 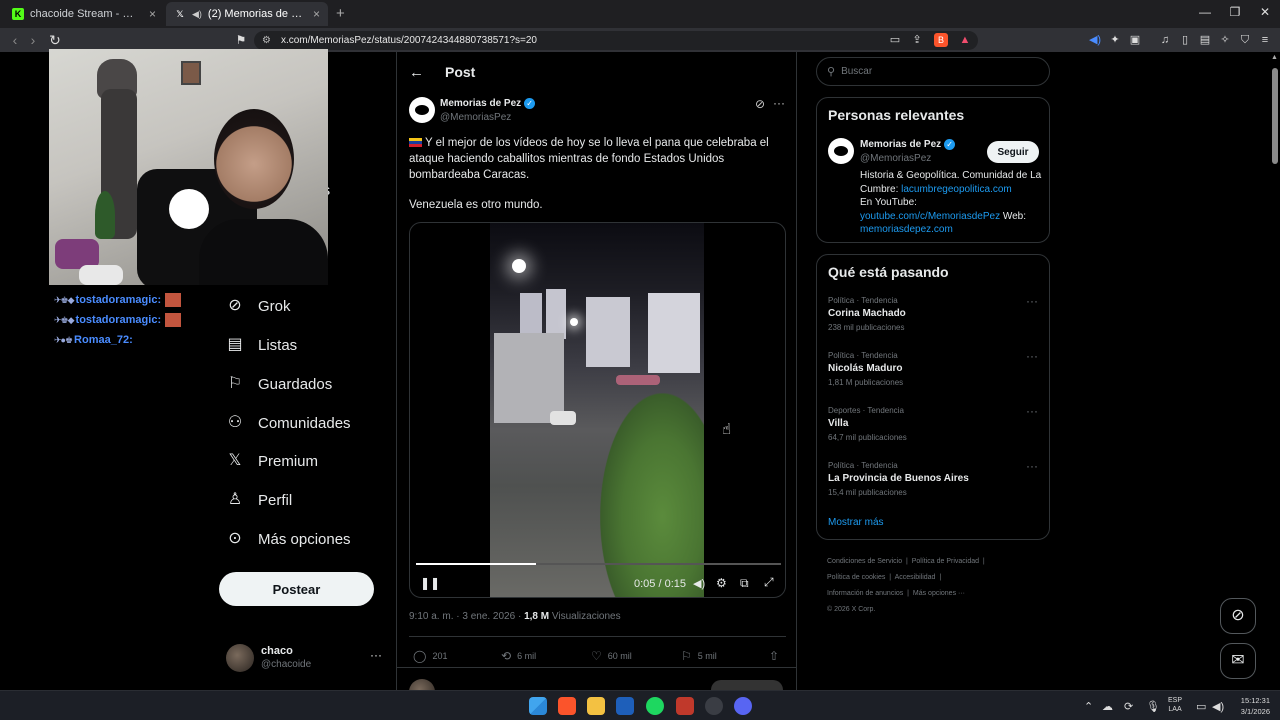 I want to click on scrollbar-thumb, so click(x=1275, y=116).